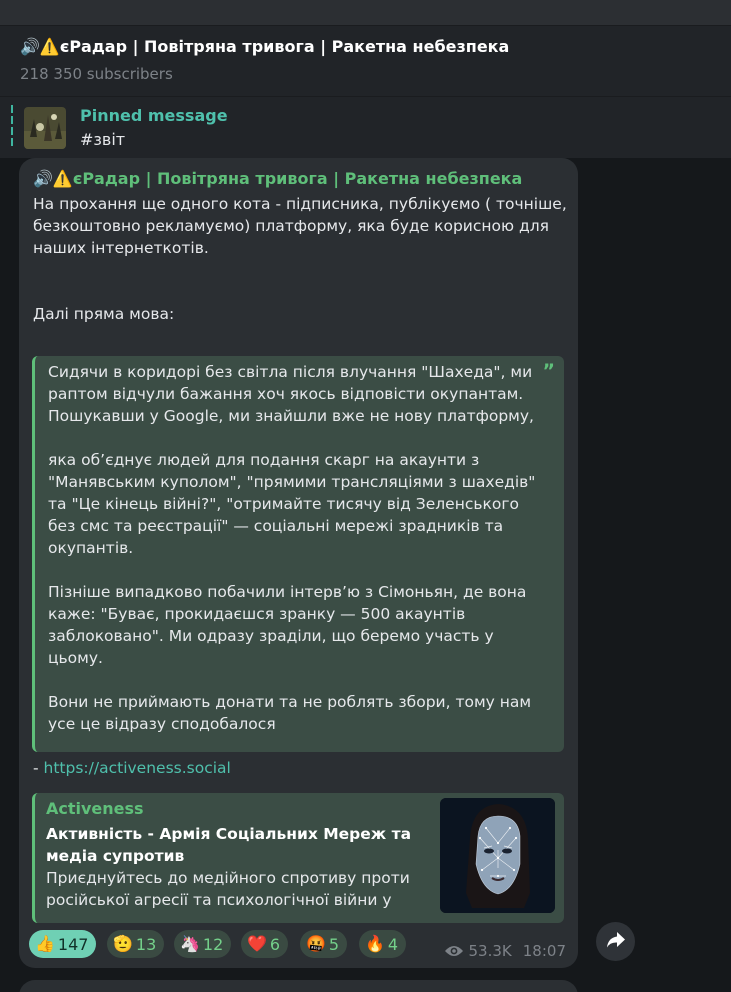 The height and width of the screenshot is (992, 731). What do you see at coordinates (104, 314) in the screenshot?
I see `message-direct-speech: Далі пряма мова:` at bounding box center [104, 314].